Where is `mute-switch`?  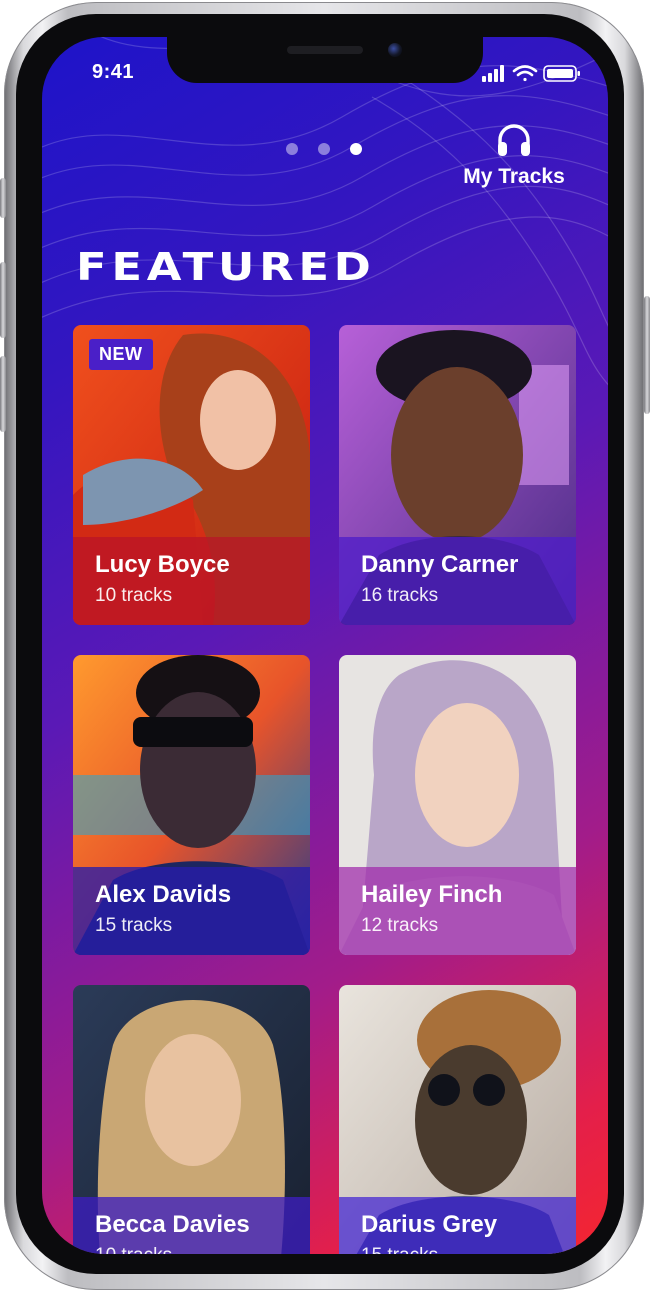 mute-switch is located at coordinates (3, 198).